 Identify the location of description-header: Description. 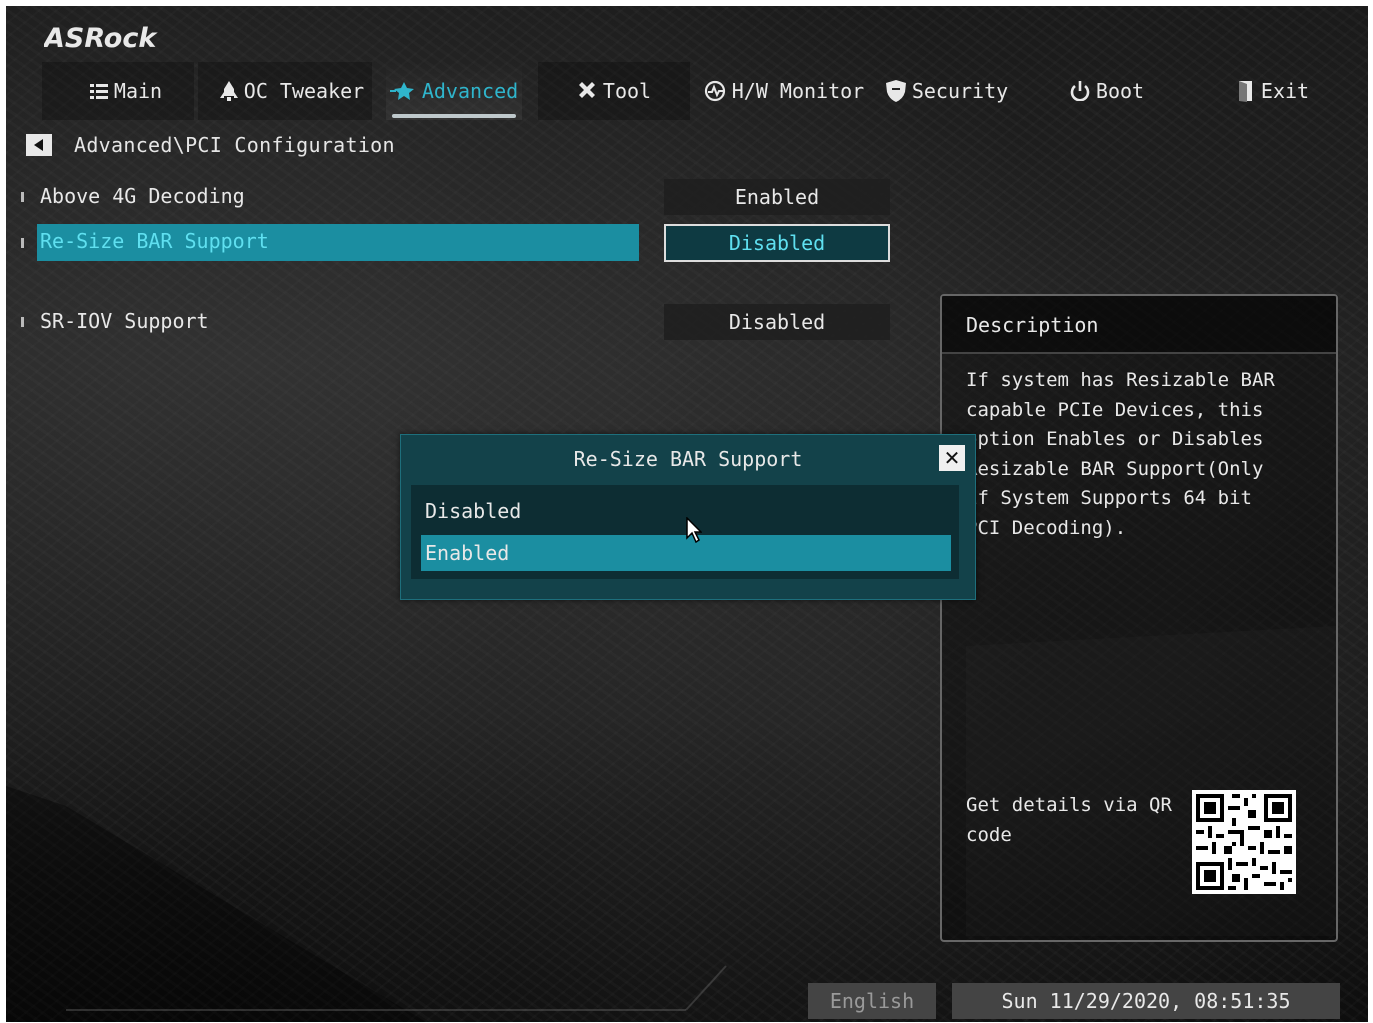
(1139, 325).